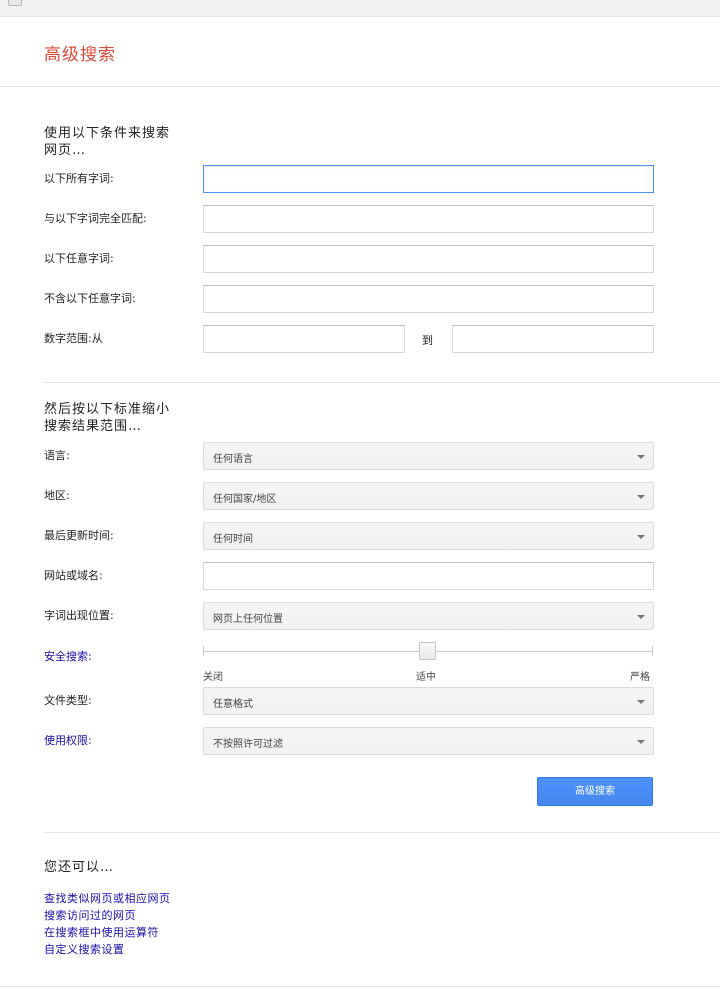 Image resolution: width=720 pixels, height=989 pixels. I want to click on slider-tick-left, so click(203, 651).